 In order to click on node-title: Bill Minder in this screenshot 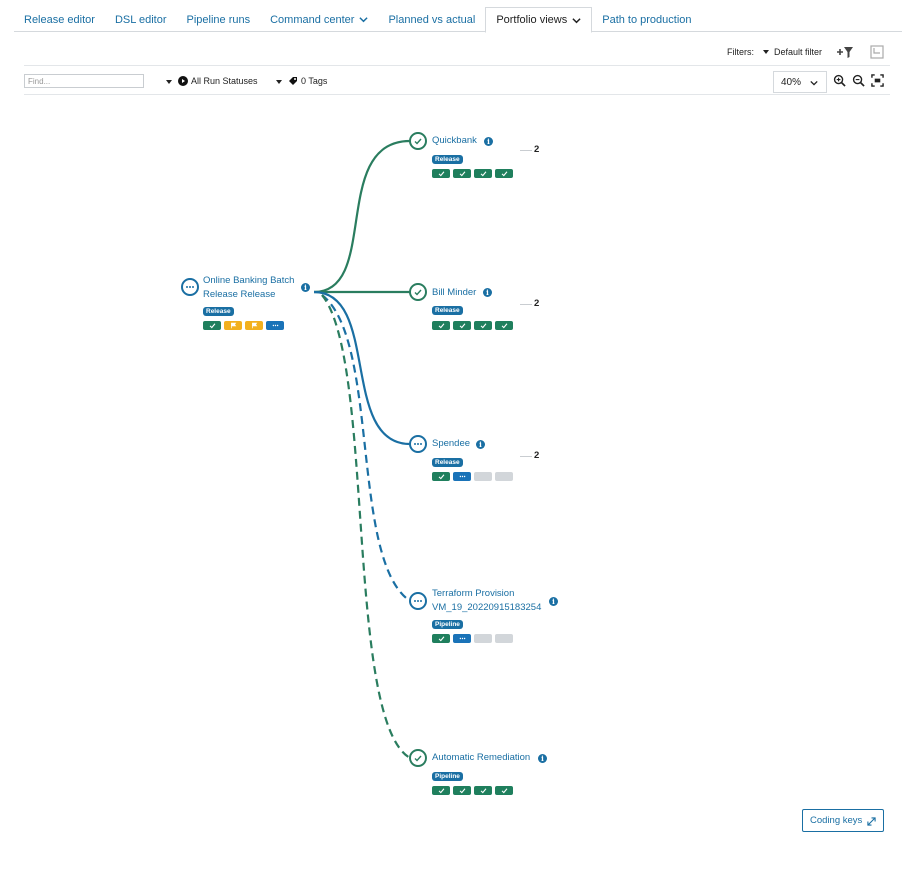, I will do `click(454, 293)`.